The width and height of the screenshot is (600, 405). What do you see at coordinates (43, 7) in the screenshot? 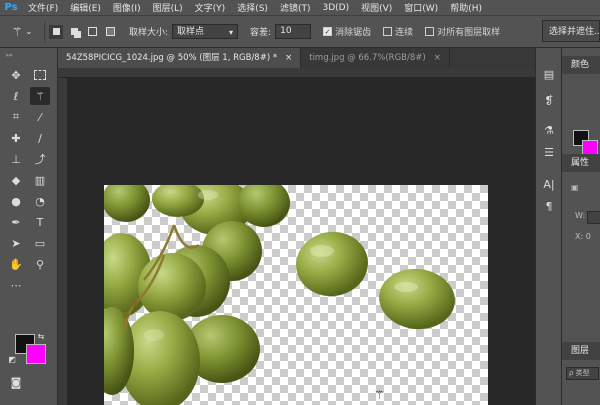
I see `menu-file: 文件(F)` at bounding box center [43, 7].